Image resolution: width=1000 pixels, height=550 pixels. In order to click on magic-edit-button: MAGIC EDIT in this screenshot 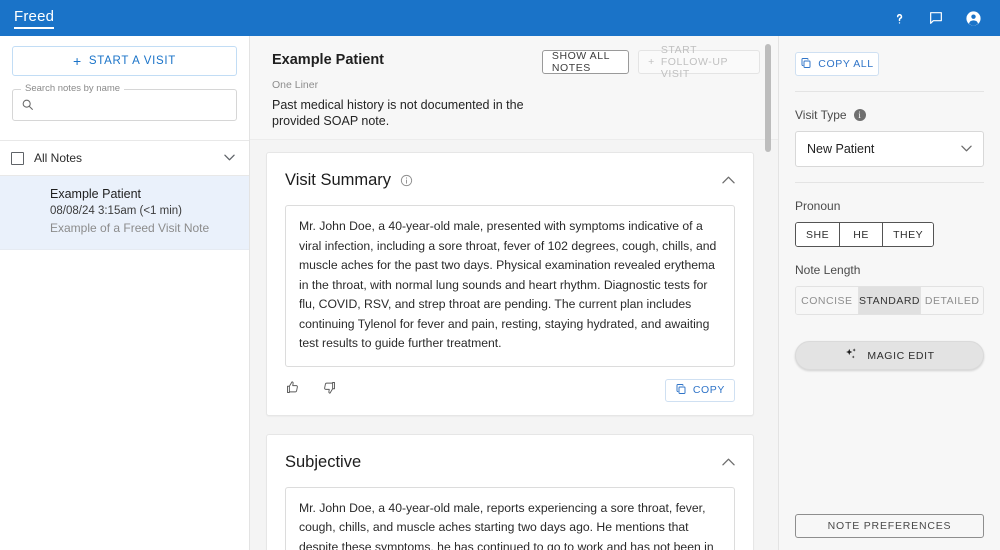, I will do `click(889, 355)`.